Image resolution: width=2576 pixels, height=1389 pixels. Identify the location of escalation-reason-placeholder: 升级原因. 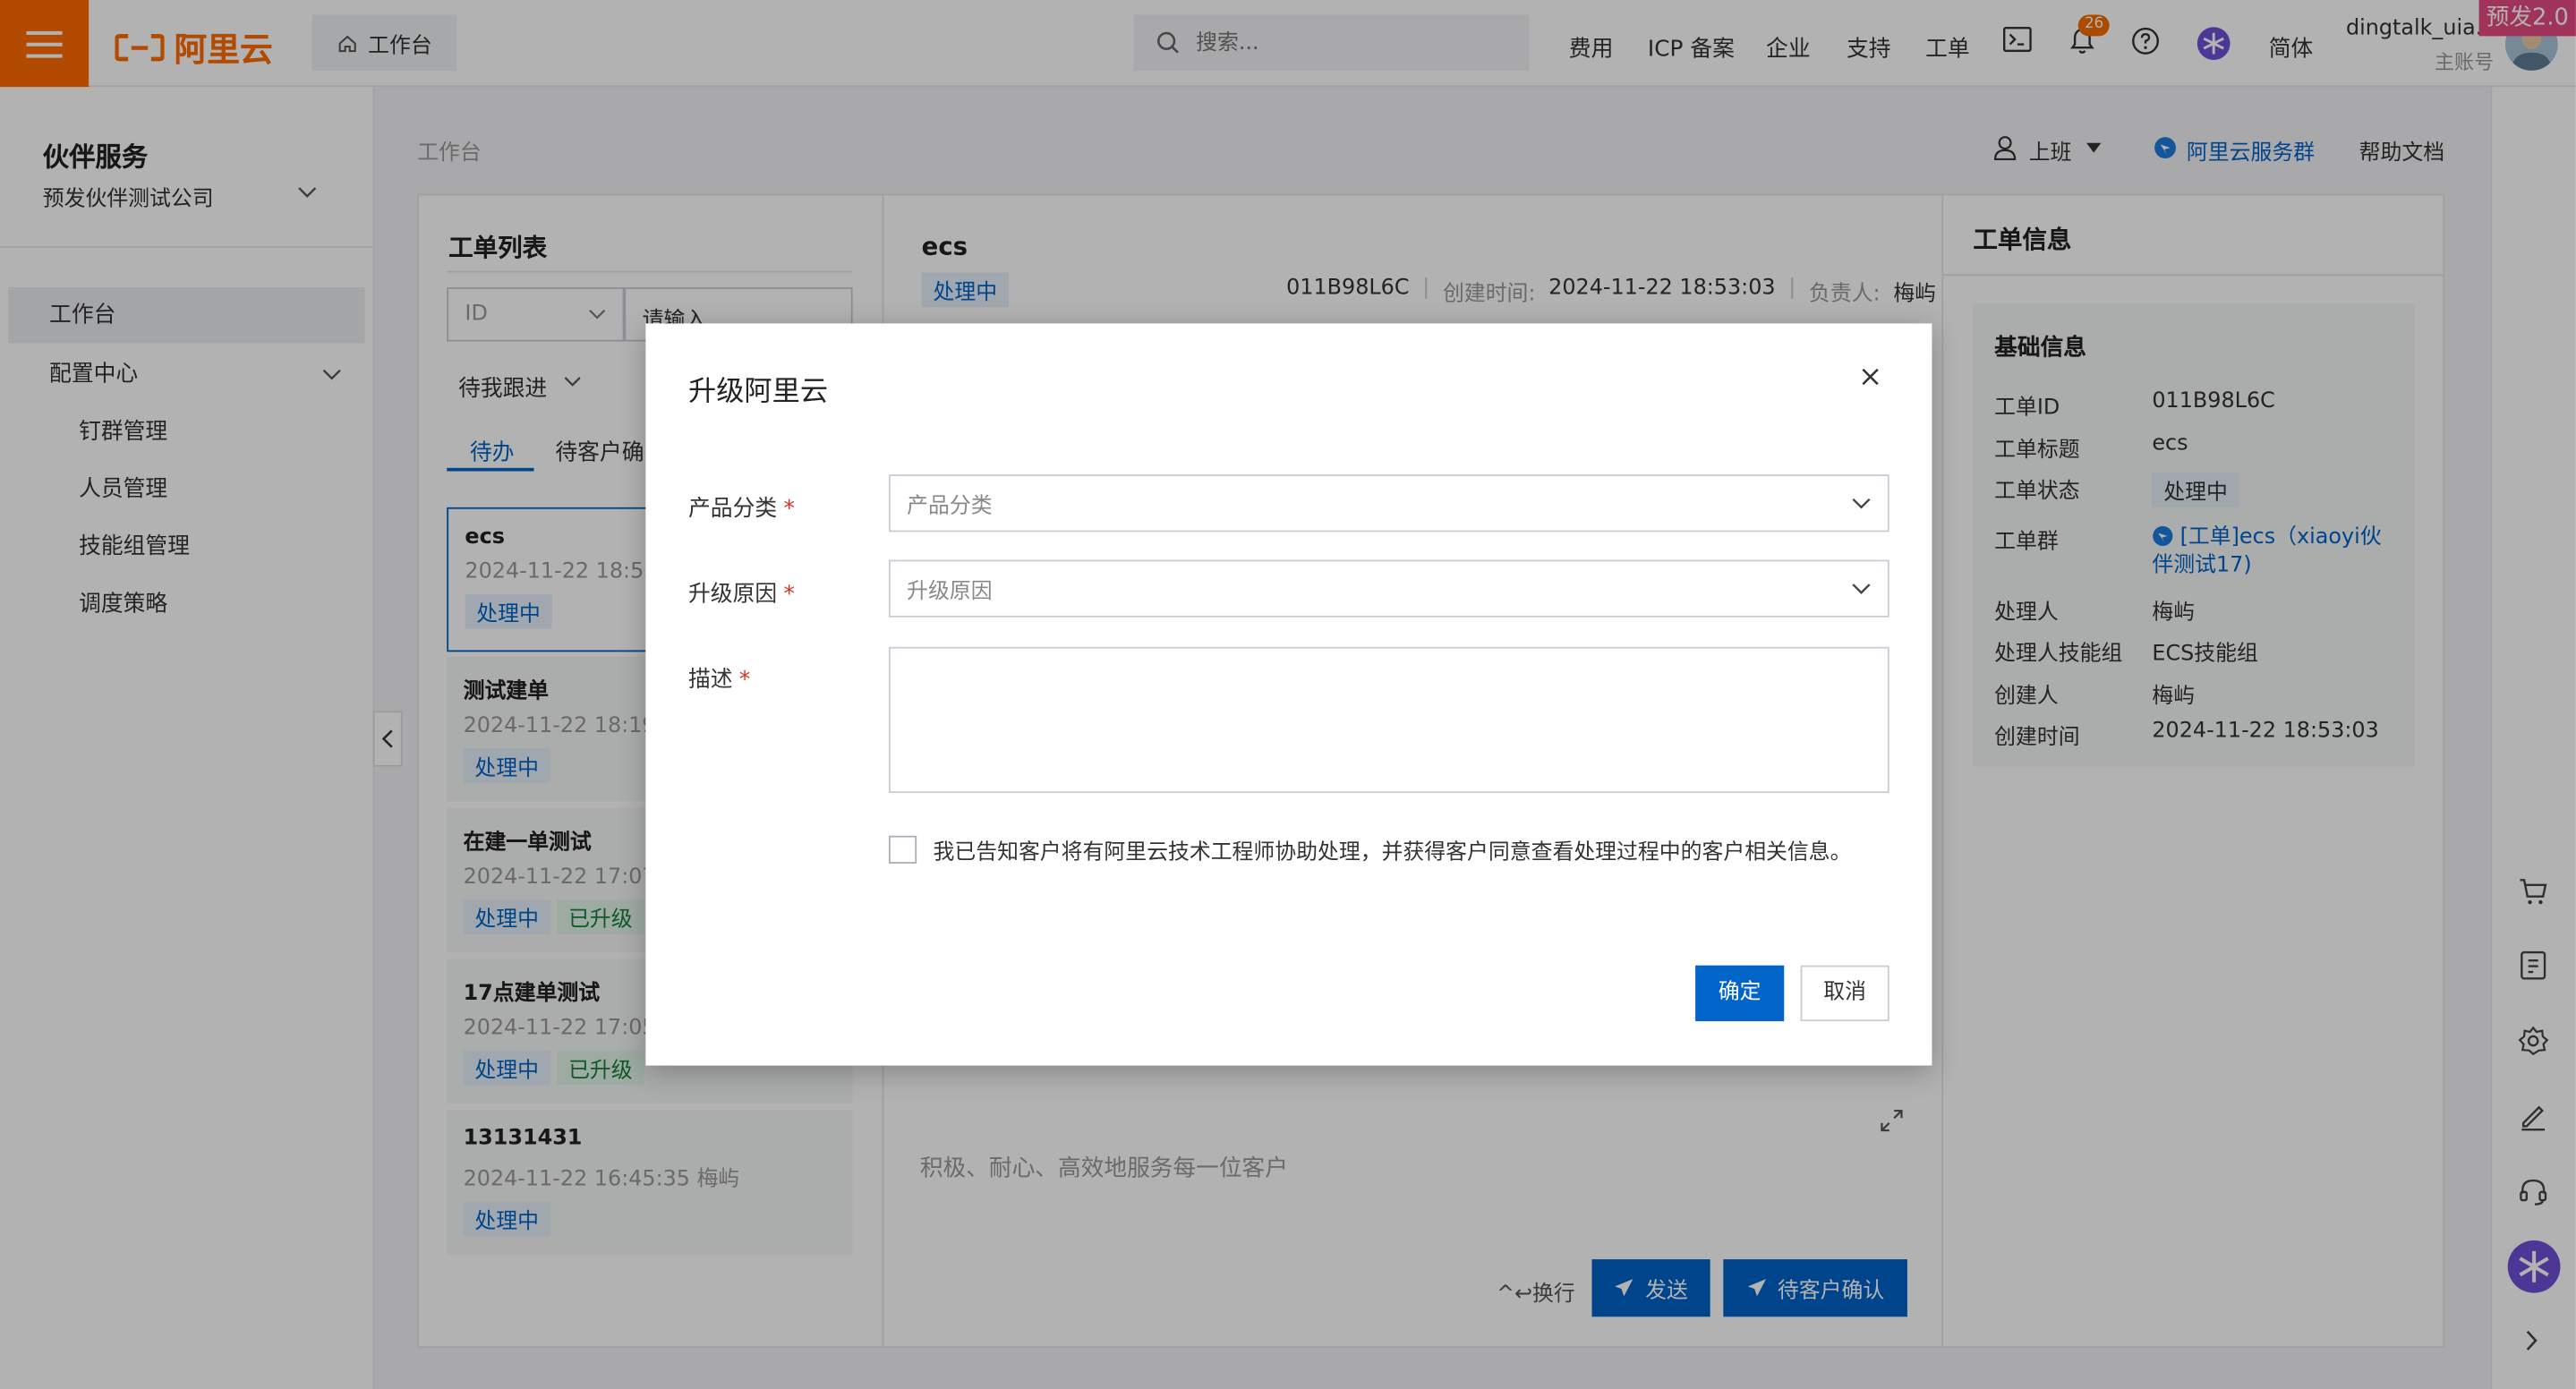
(950, 592).